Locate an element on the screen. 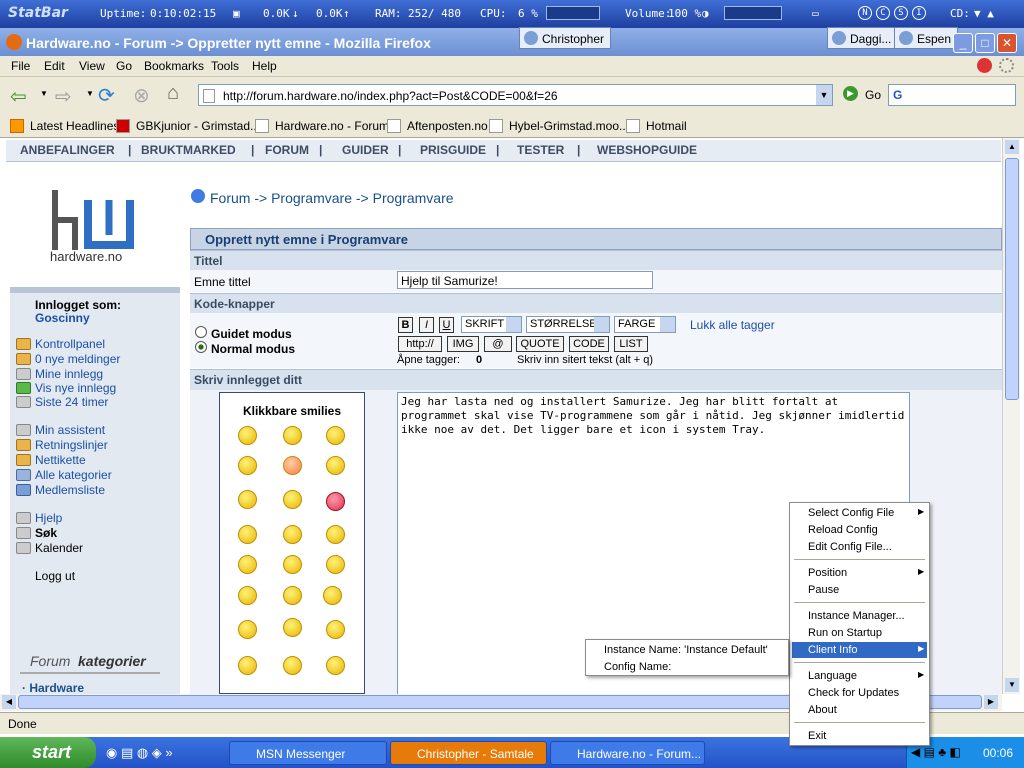  update-alert-icon is located at coordinates (984, 65).